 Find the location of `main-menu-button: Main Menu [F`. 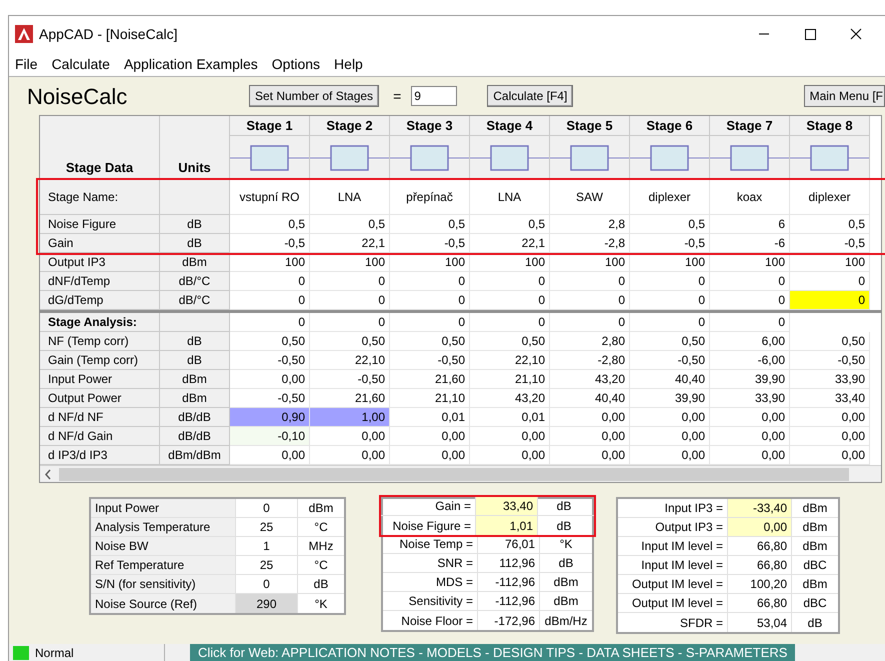

main-menu-button: Main Menu [F is located at coordinates (844, 96).